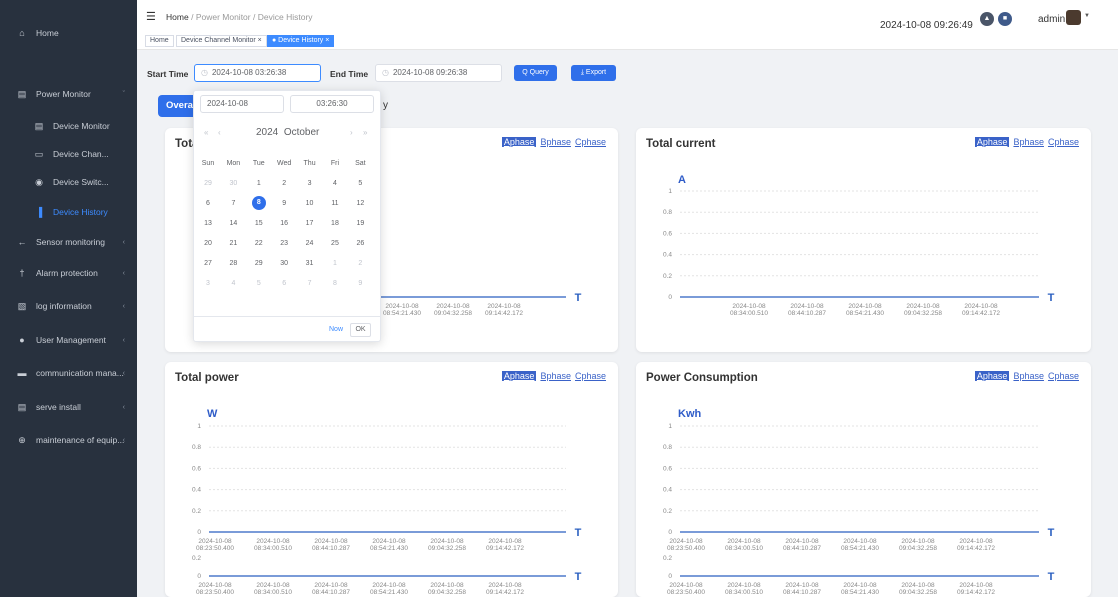  What do you see at coordinates (206, 132) in the screenshot?
I see `prev-year-icon: «` at bounding box center [206, 132].